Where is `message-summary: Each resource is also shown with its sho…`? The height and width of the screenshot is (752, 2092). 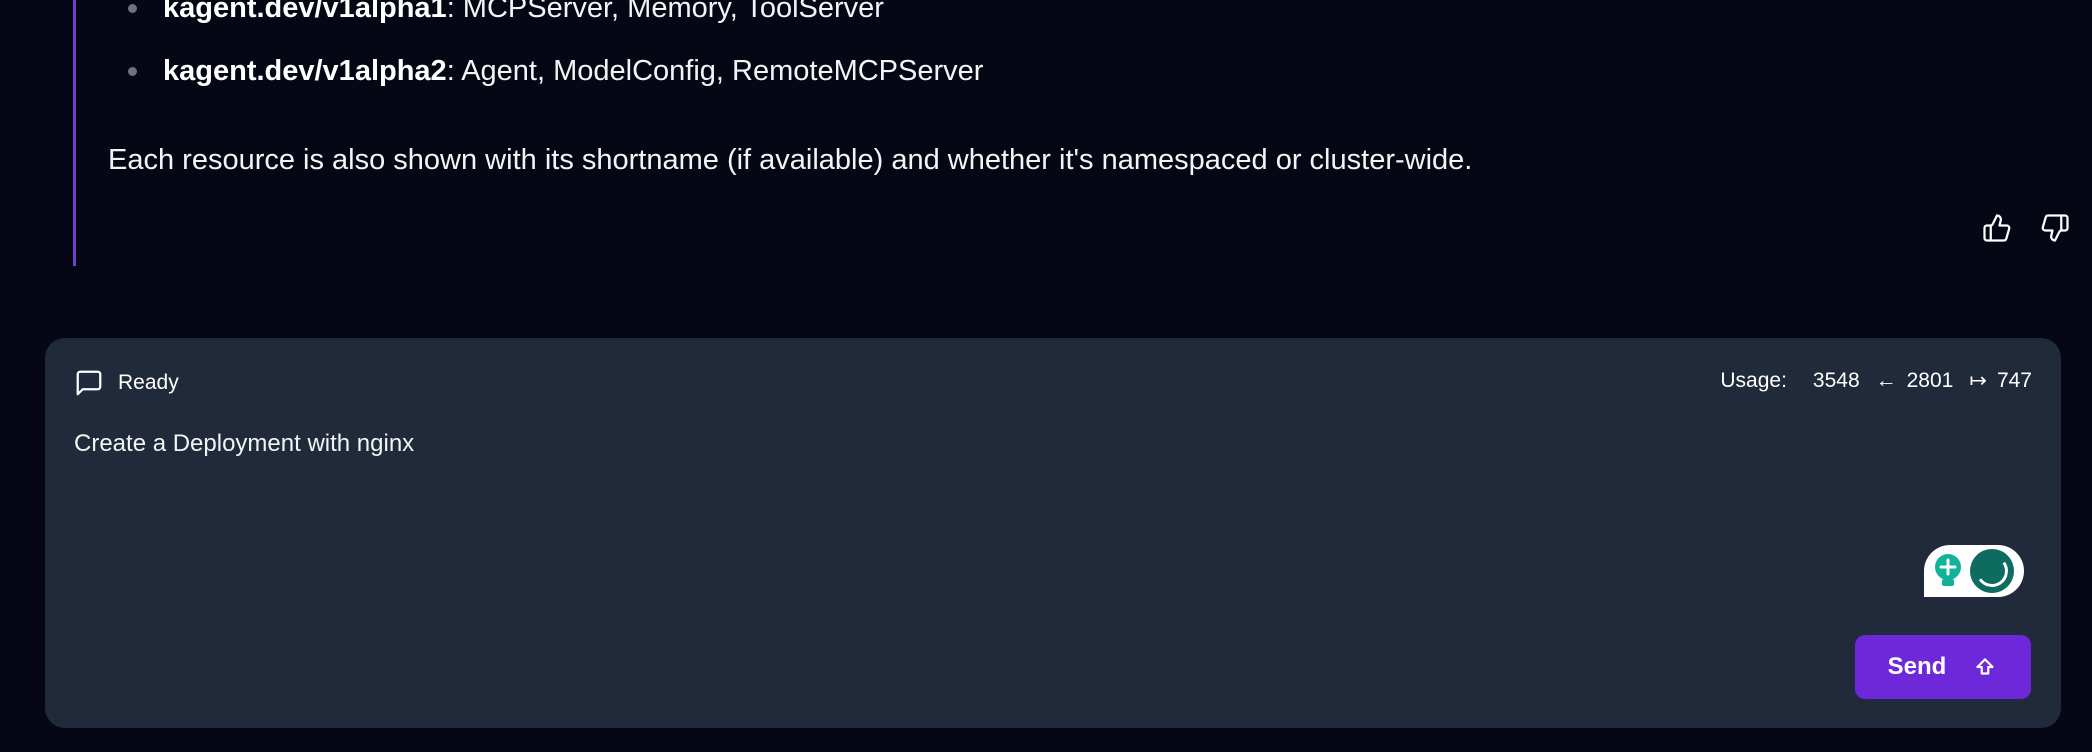
message-summary: Each resource is also shown with its sho… is located at coordinates (790, 160).